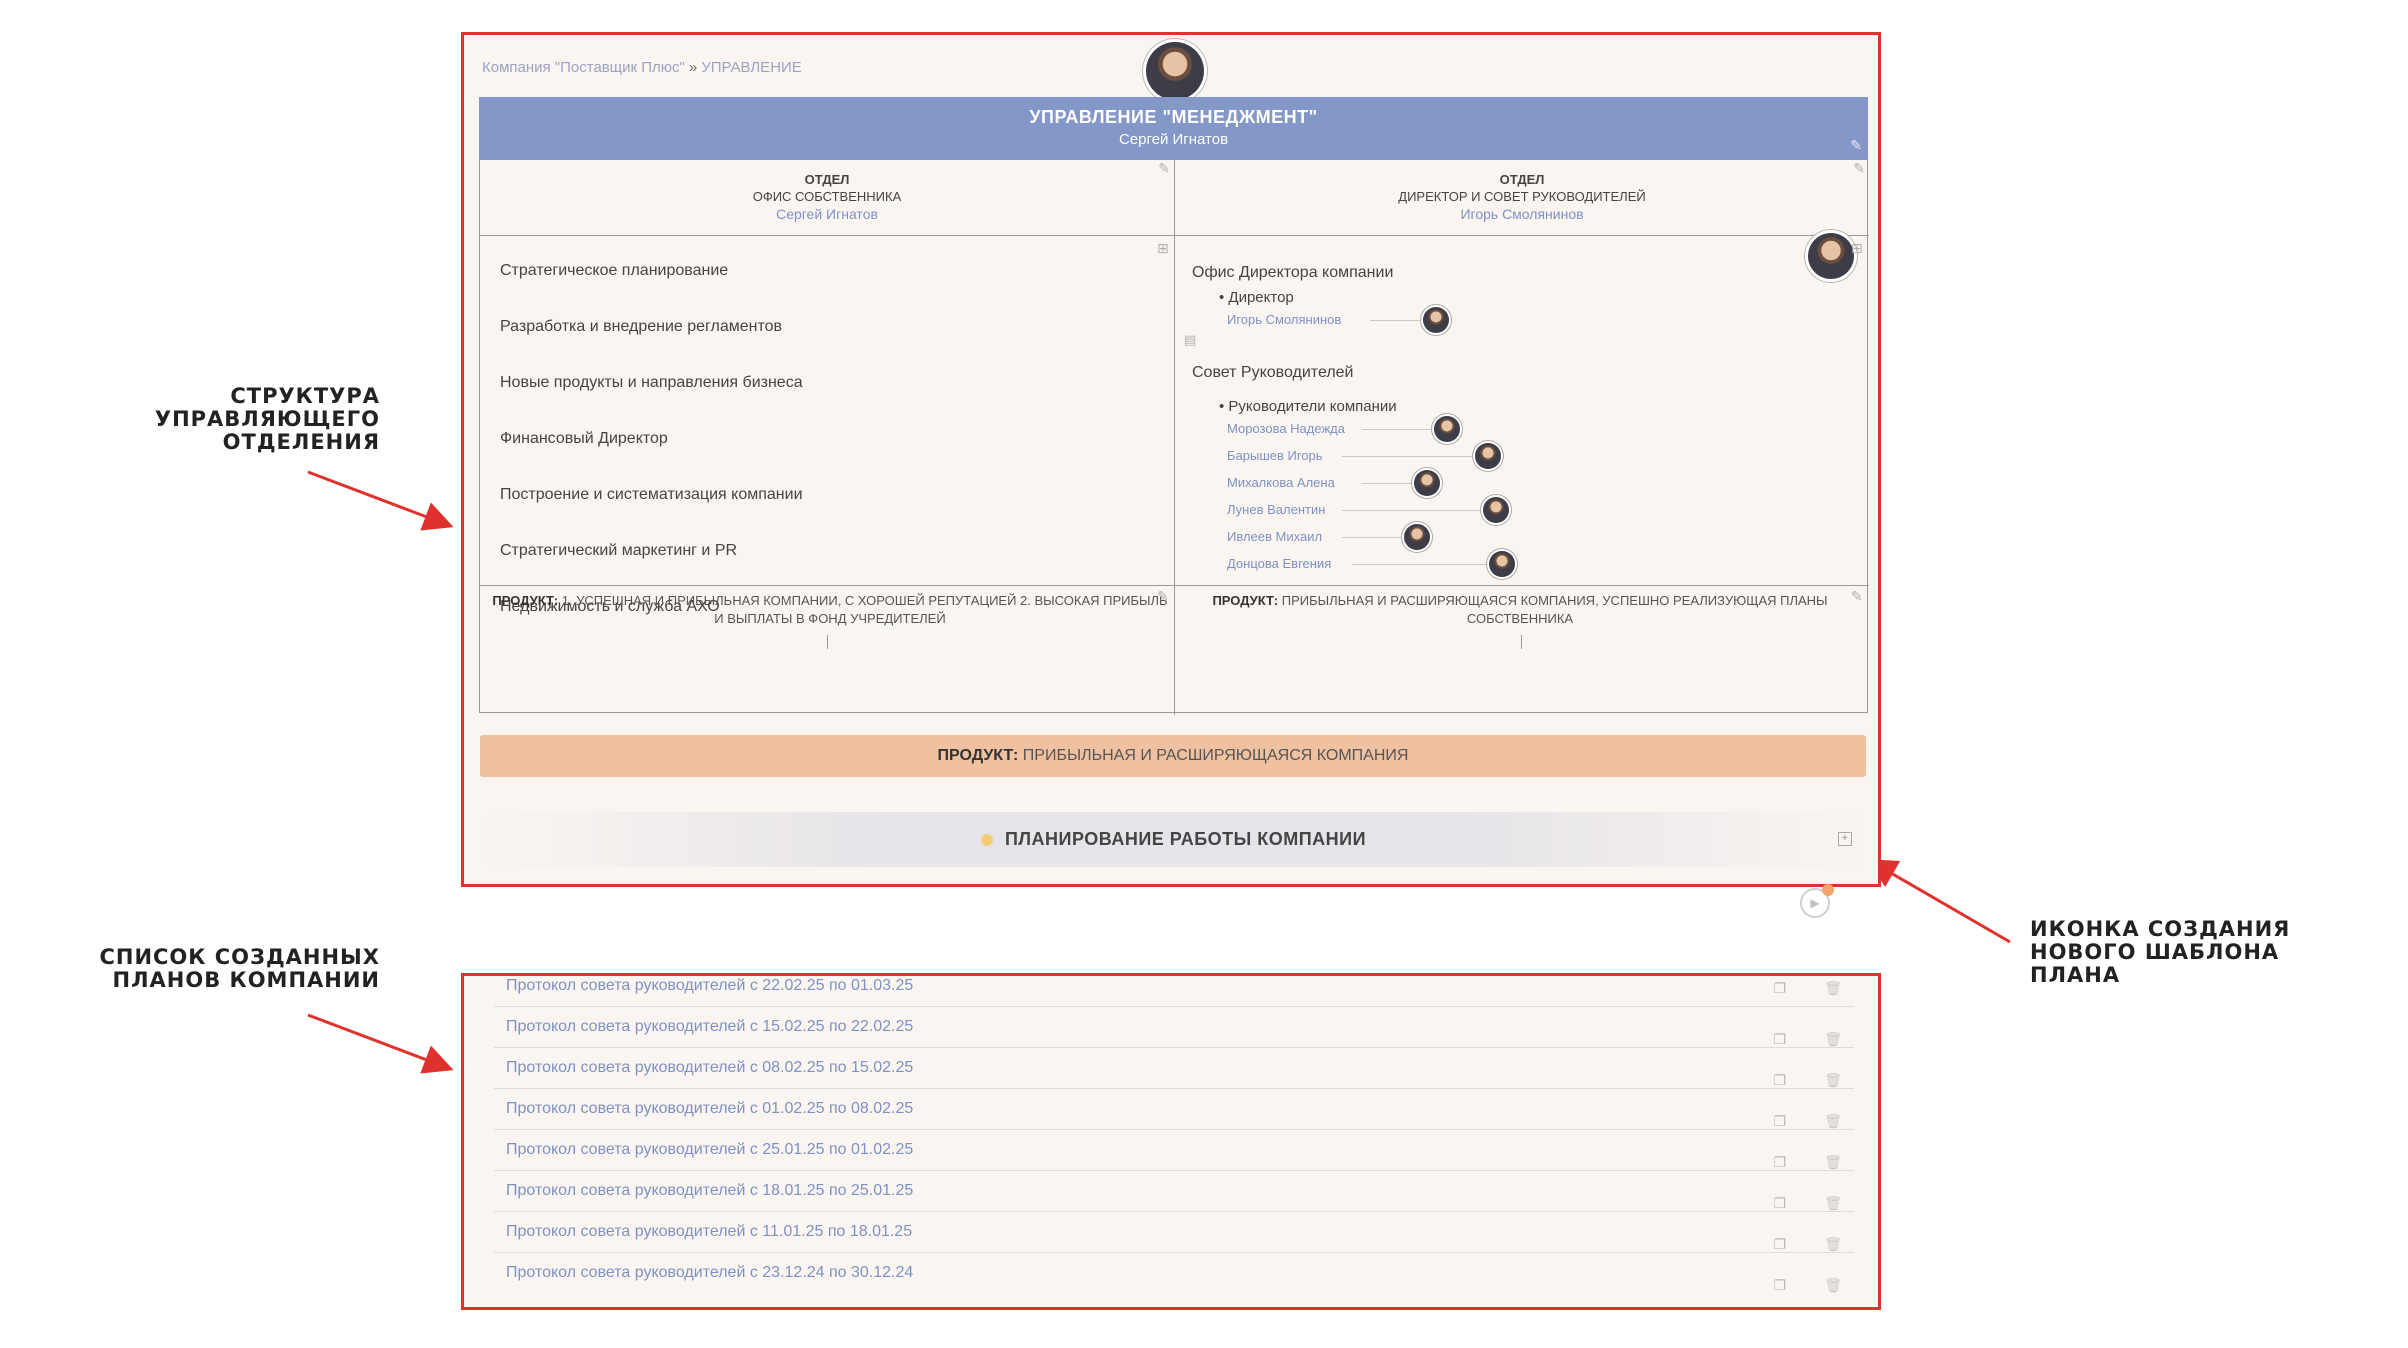 The image size is (2408, 1348). What do you see at coordinates (1517, 323) in the screenshot?
I see `person-item: Игорь Смолянинов` at bounding box center [1517, 323].